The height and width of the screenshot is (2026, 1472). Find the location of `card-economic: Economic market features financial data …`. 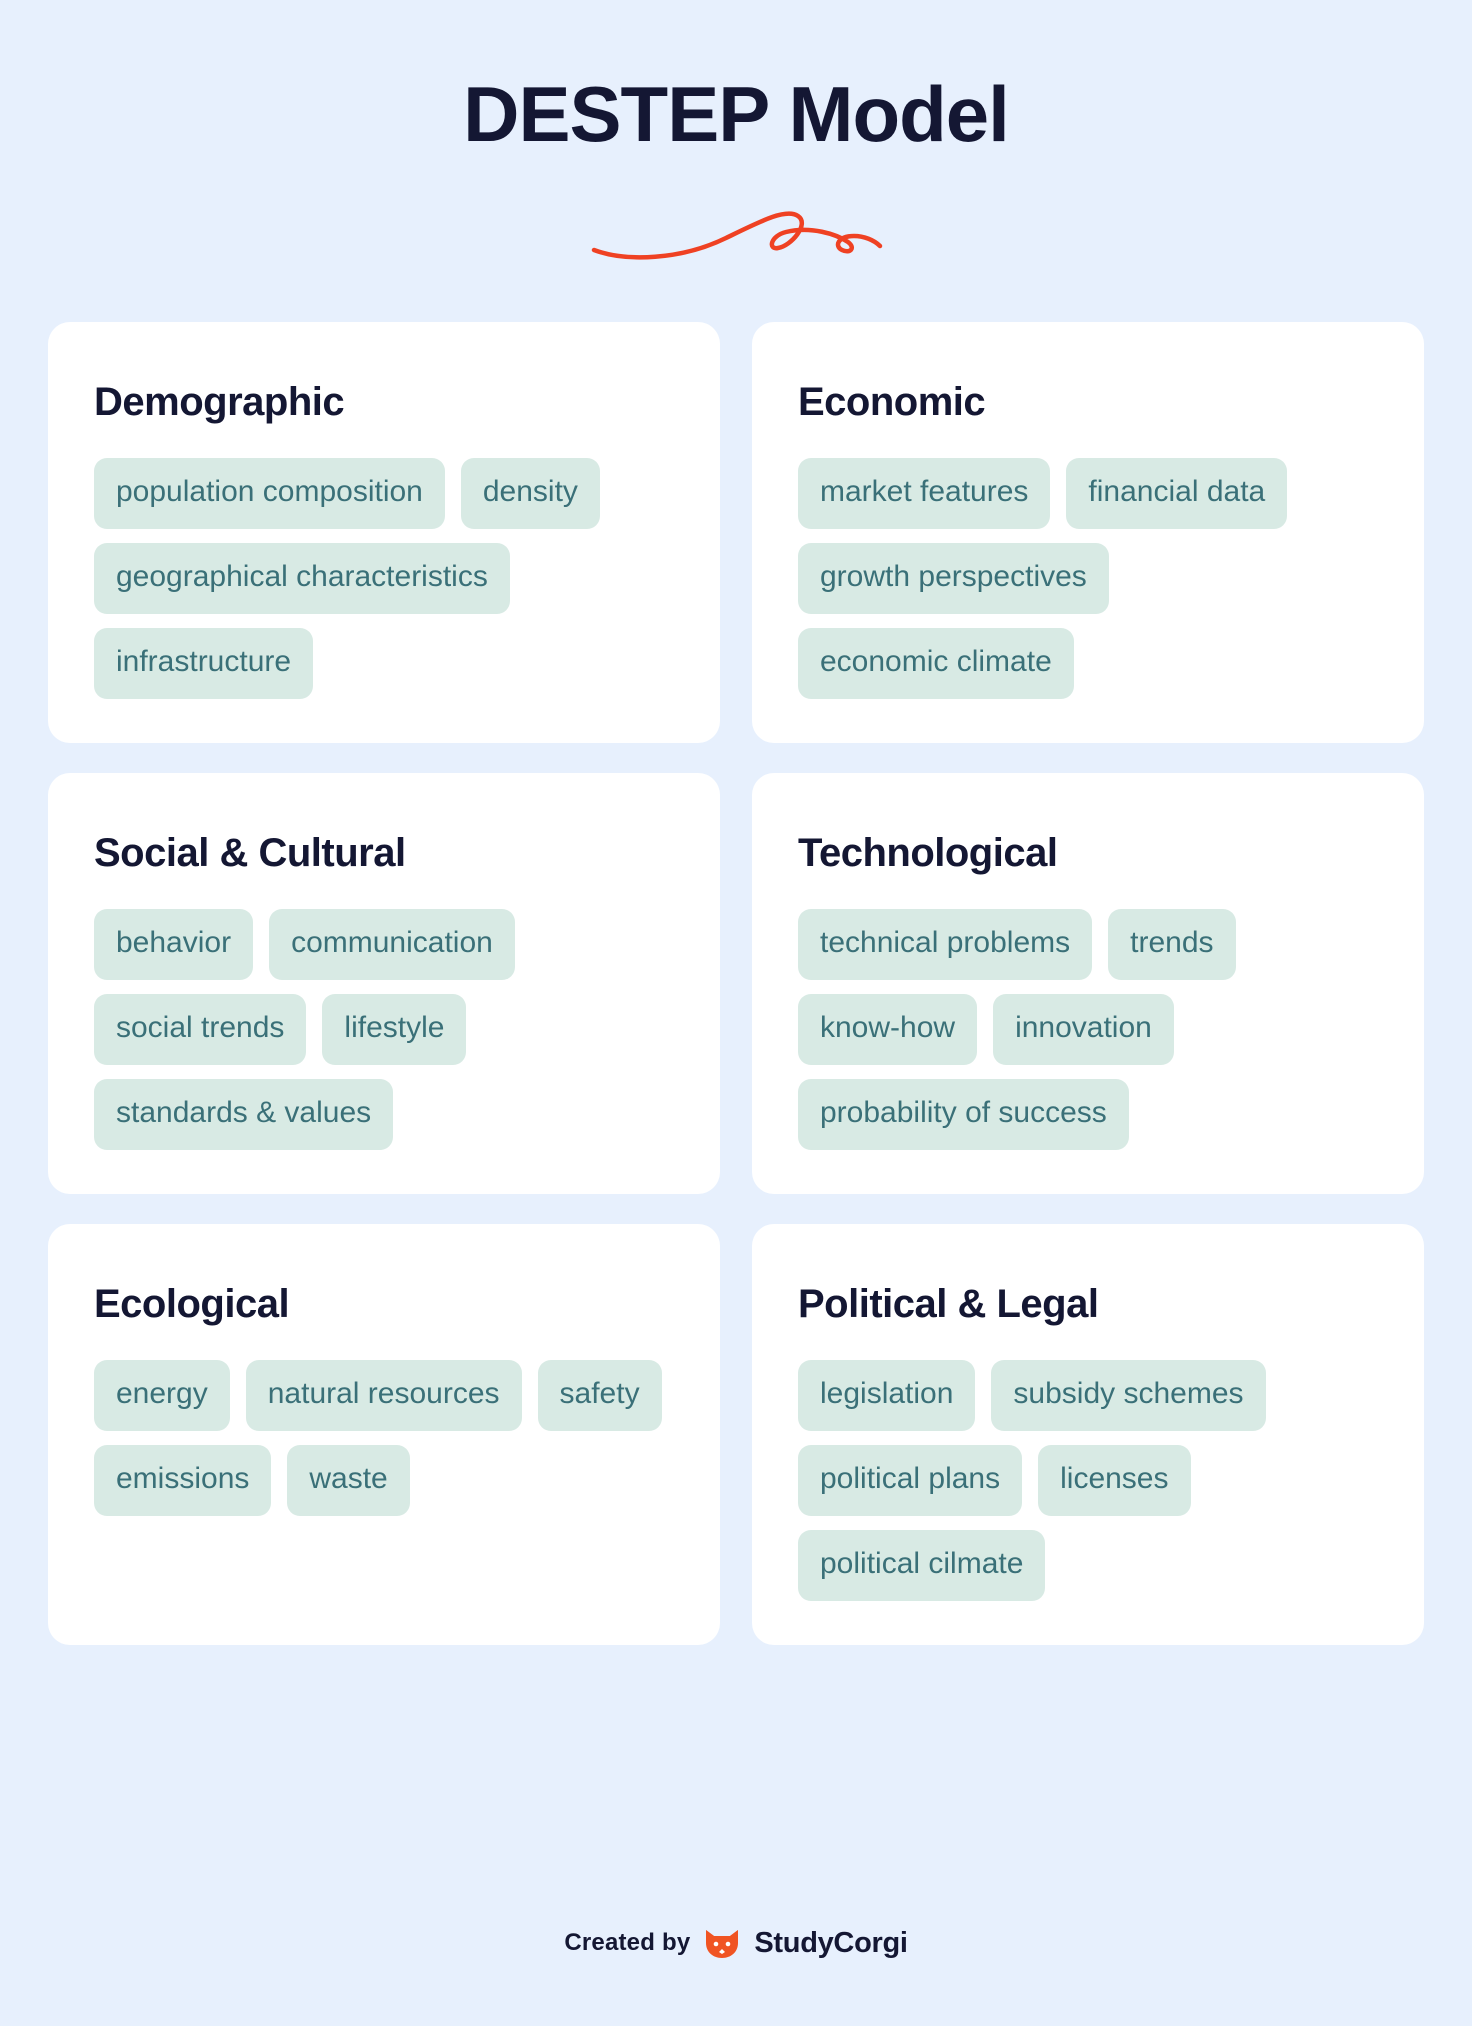

card-economic: Economic market features financial data … is located at coordinates (1088, 532).